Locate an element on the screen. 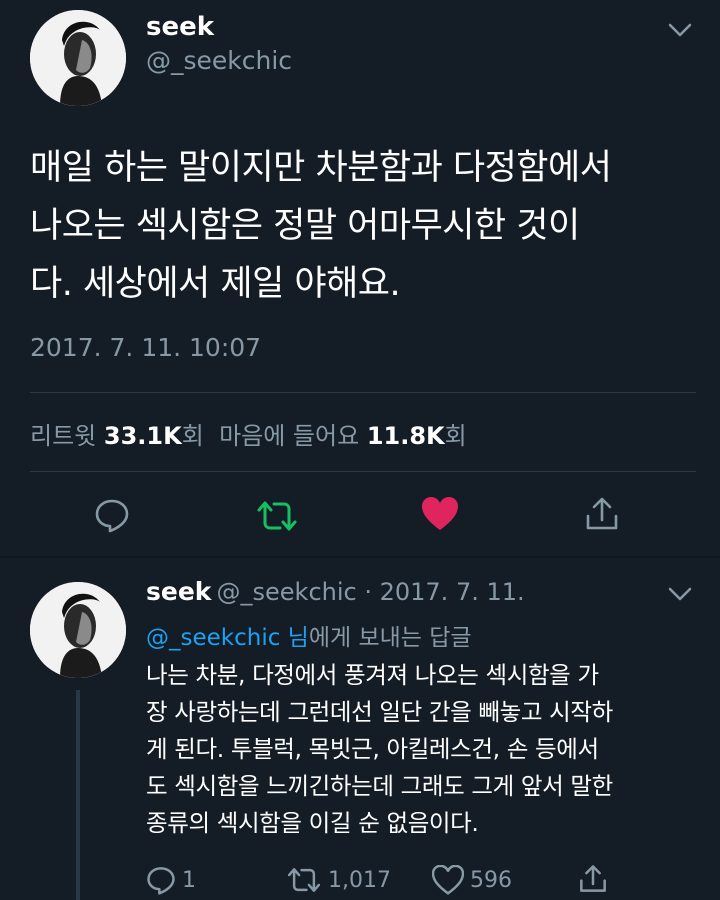 The image size is (720, 900). replying-to: @_seekchic 님에게 보내는 답글 is located at coordinates (309, 635).